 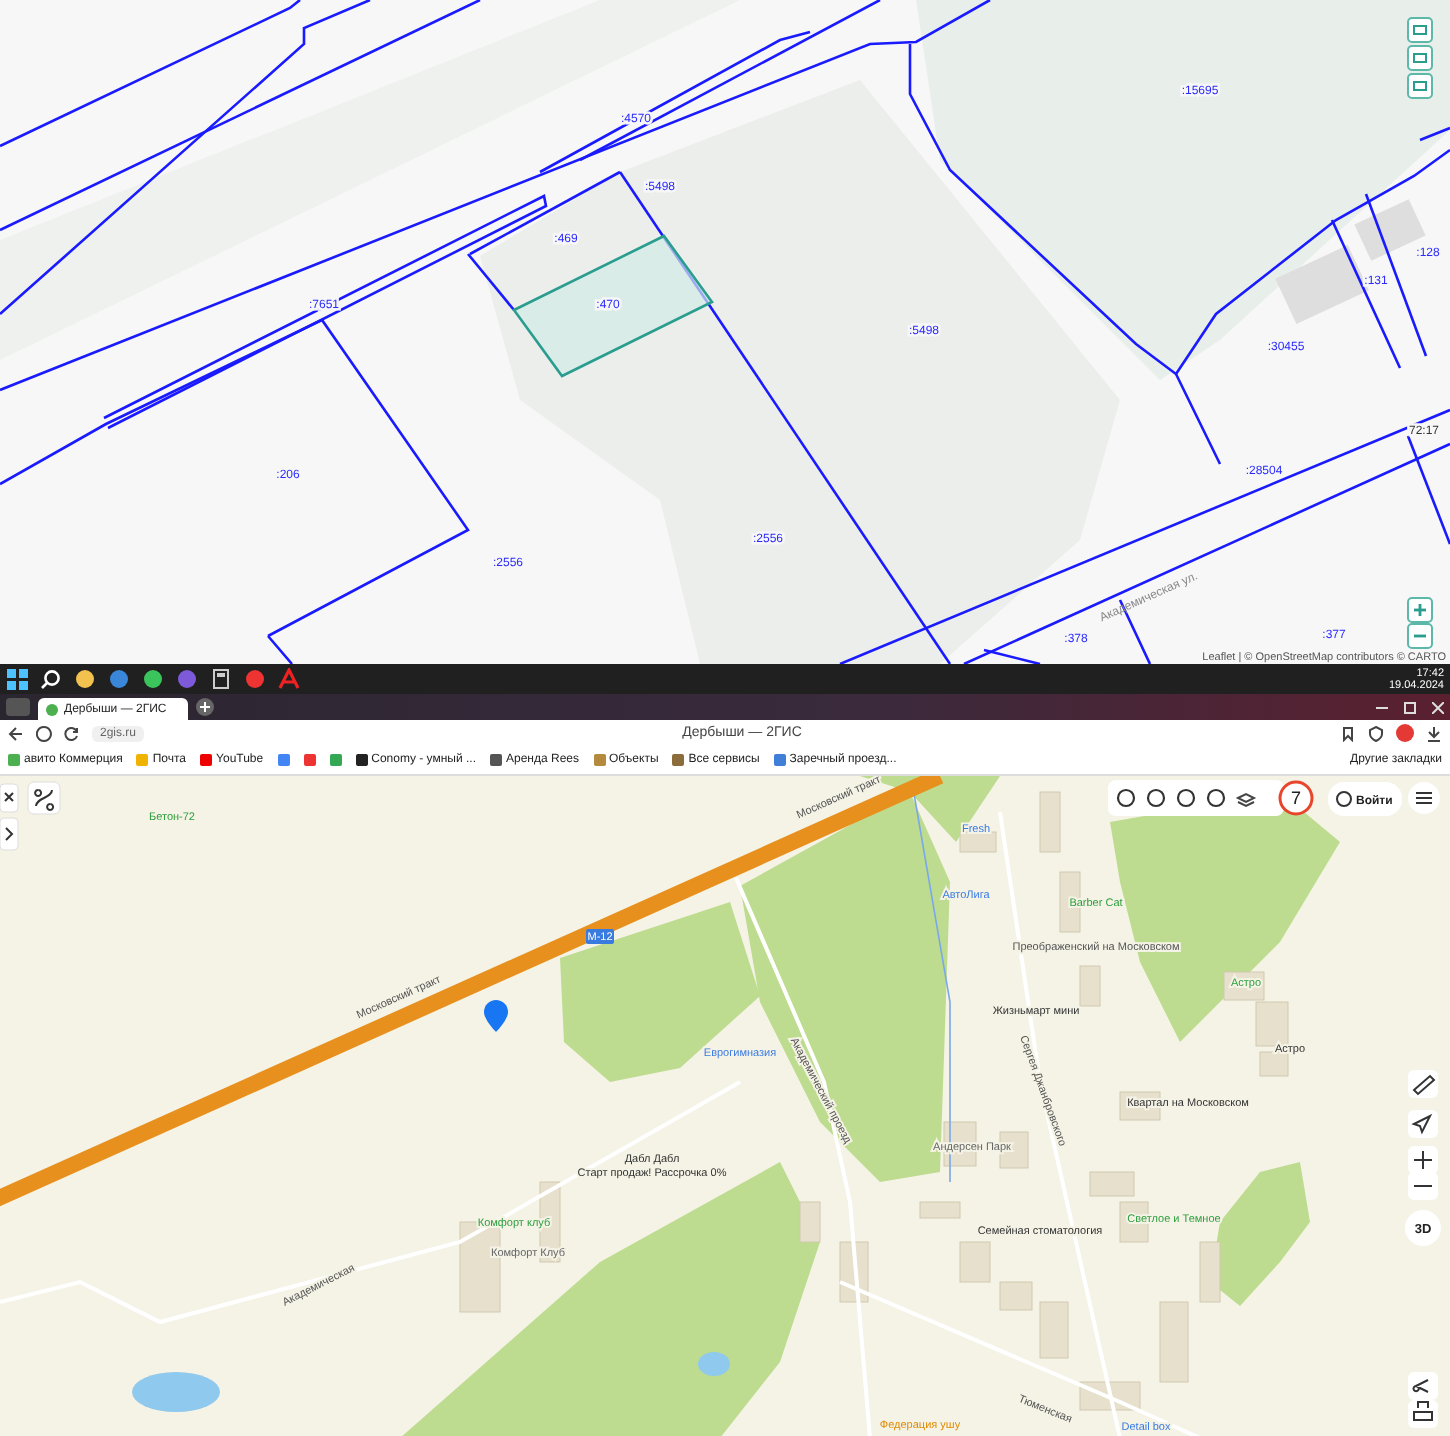 I want to click on zoom-out-icon, so click(x=1423, y=1186).